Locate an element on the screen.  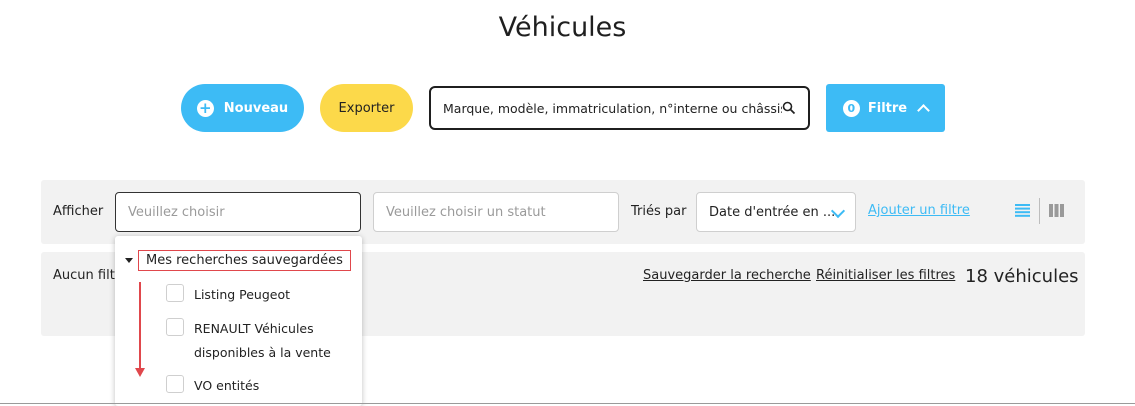
new-button: + Nouveau is located at coordinates (242, 108).